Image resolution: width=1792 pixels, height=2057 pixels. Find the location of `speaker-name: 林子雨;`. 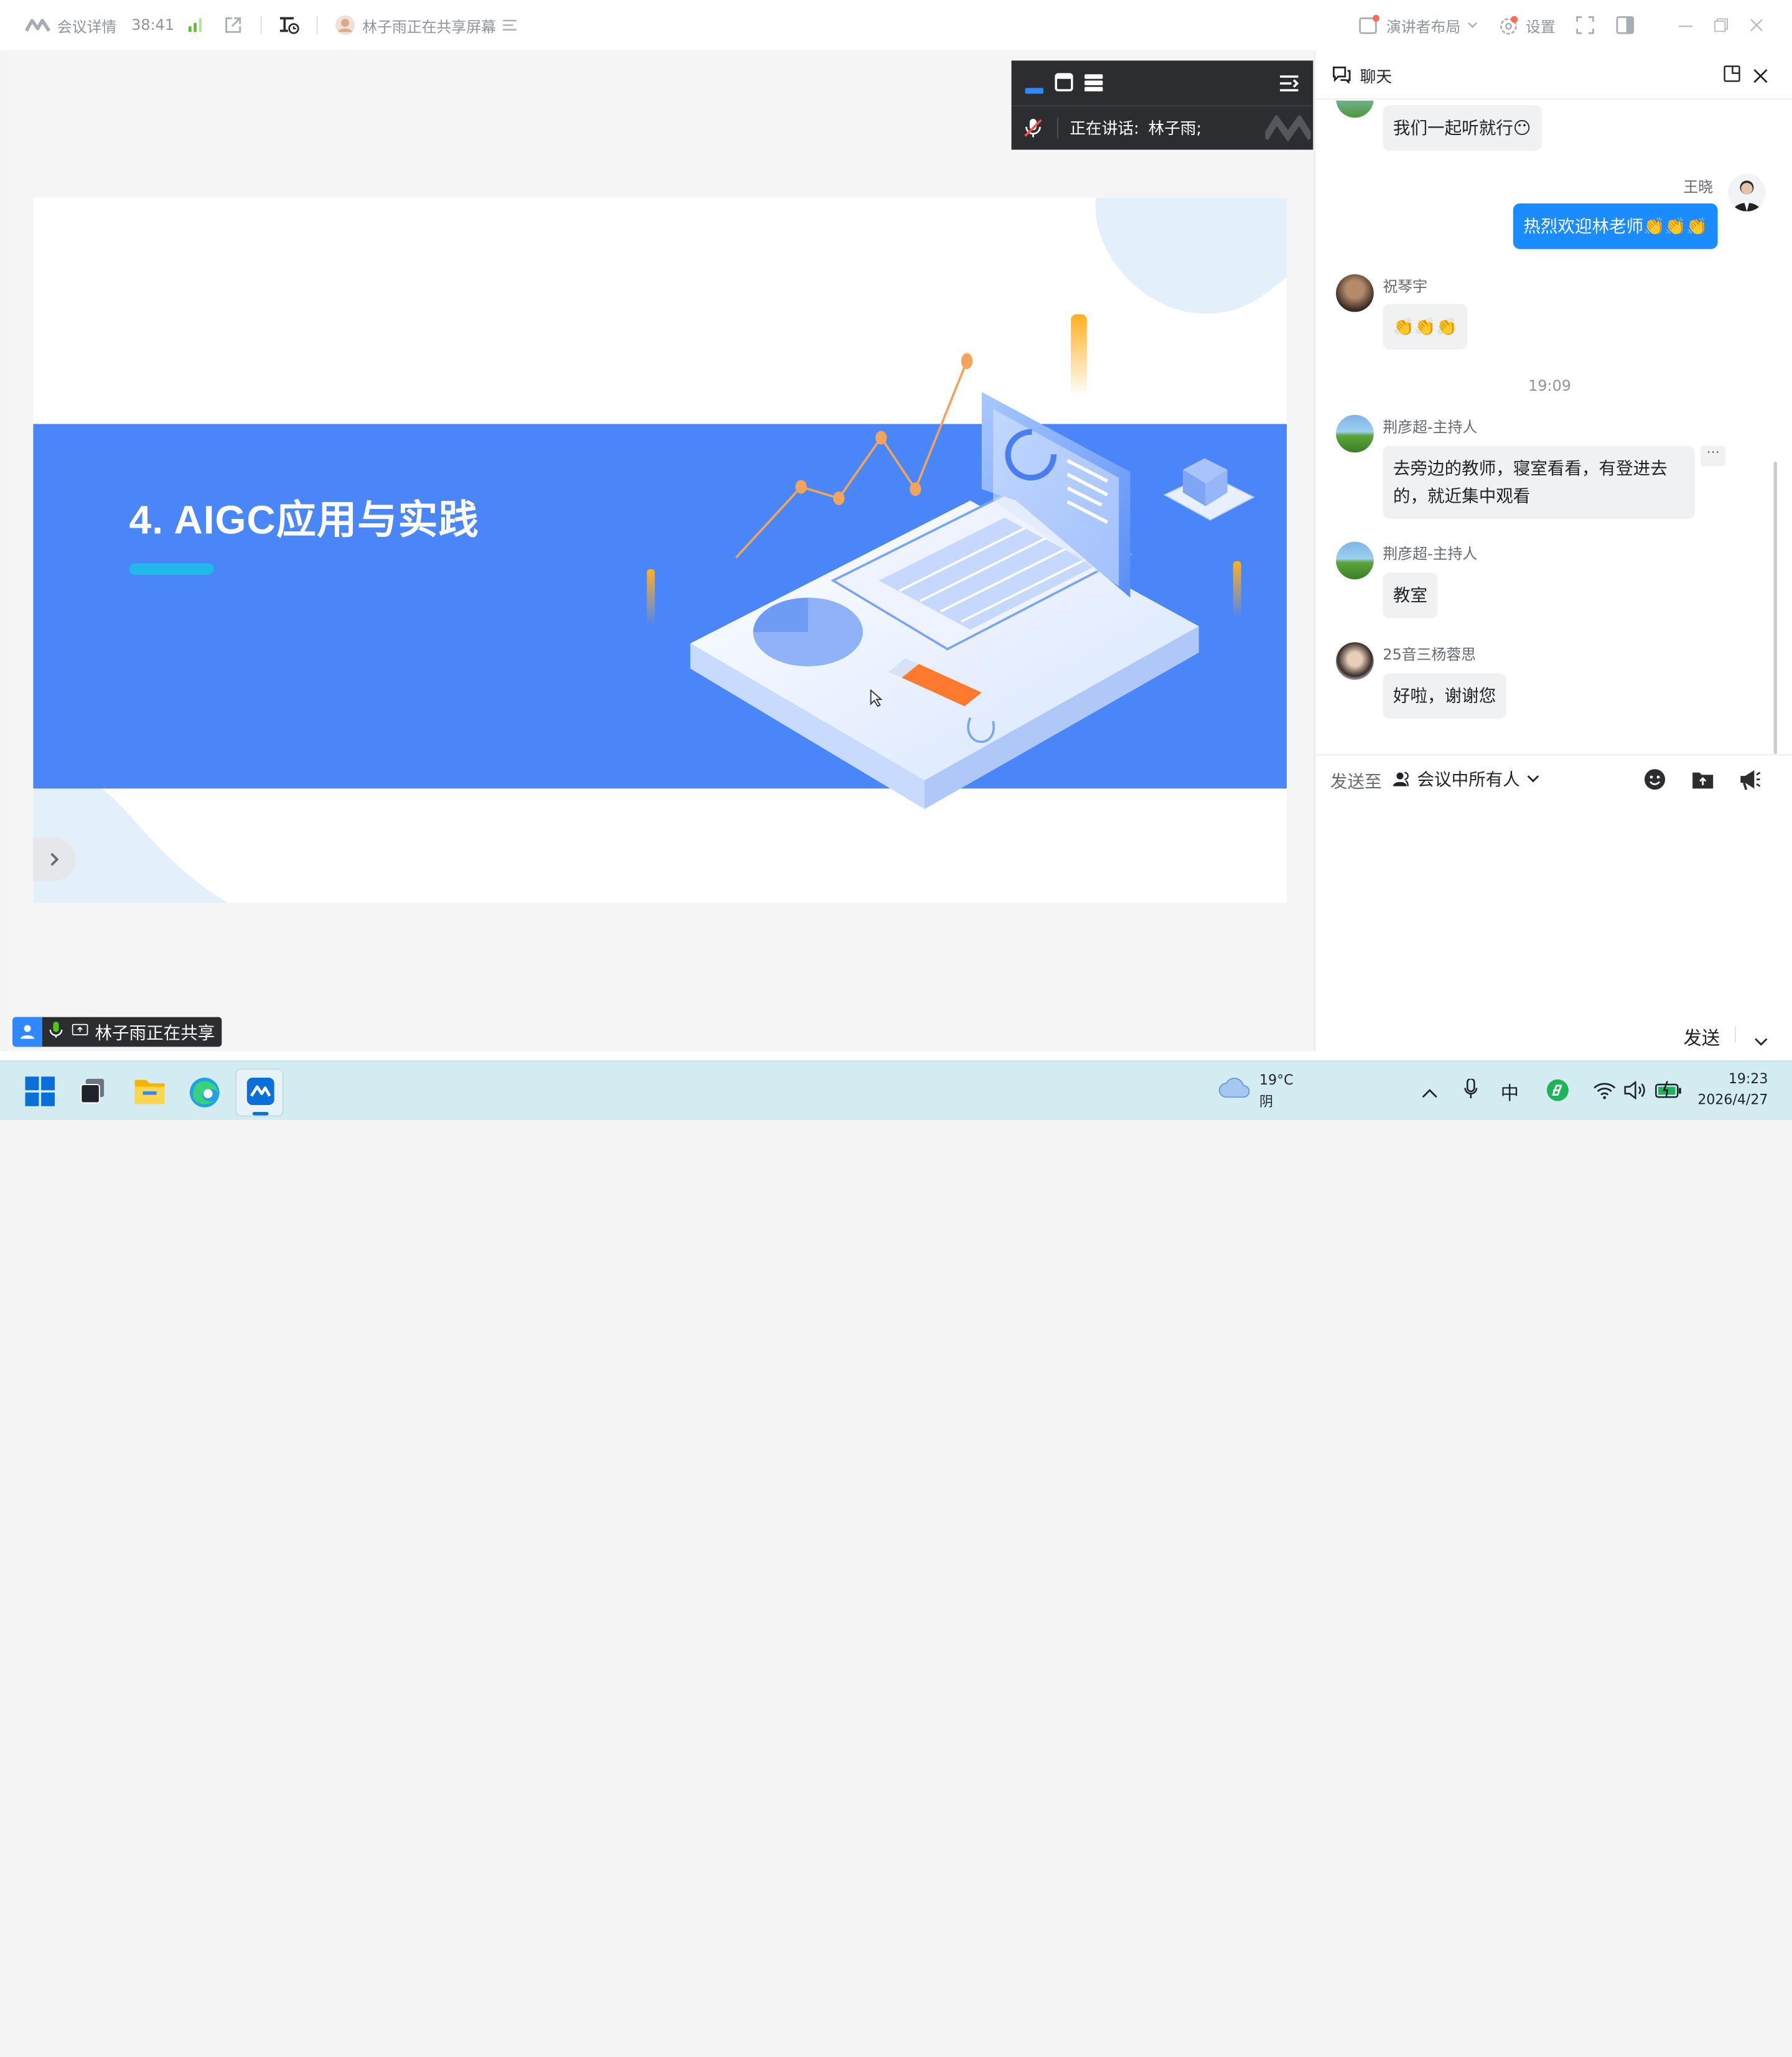

speaker-name: 林子雨; is located at coordinates (1175, 129).